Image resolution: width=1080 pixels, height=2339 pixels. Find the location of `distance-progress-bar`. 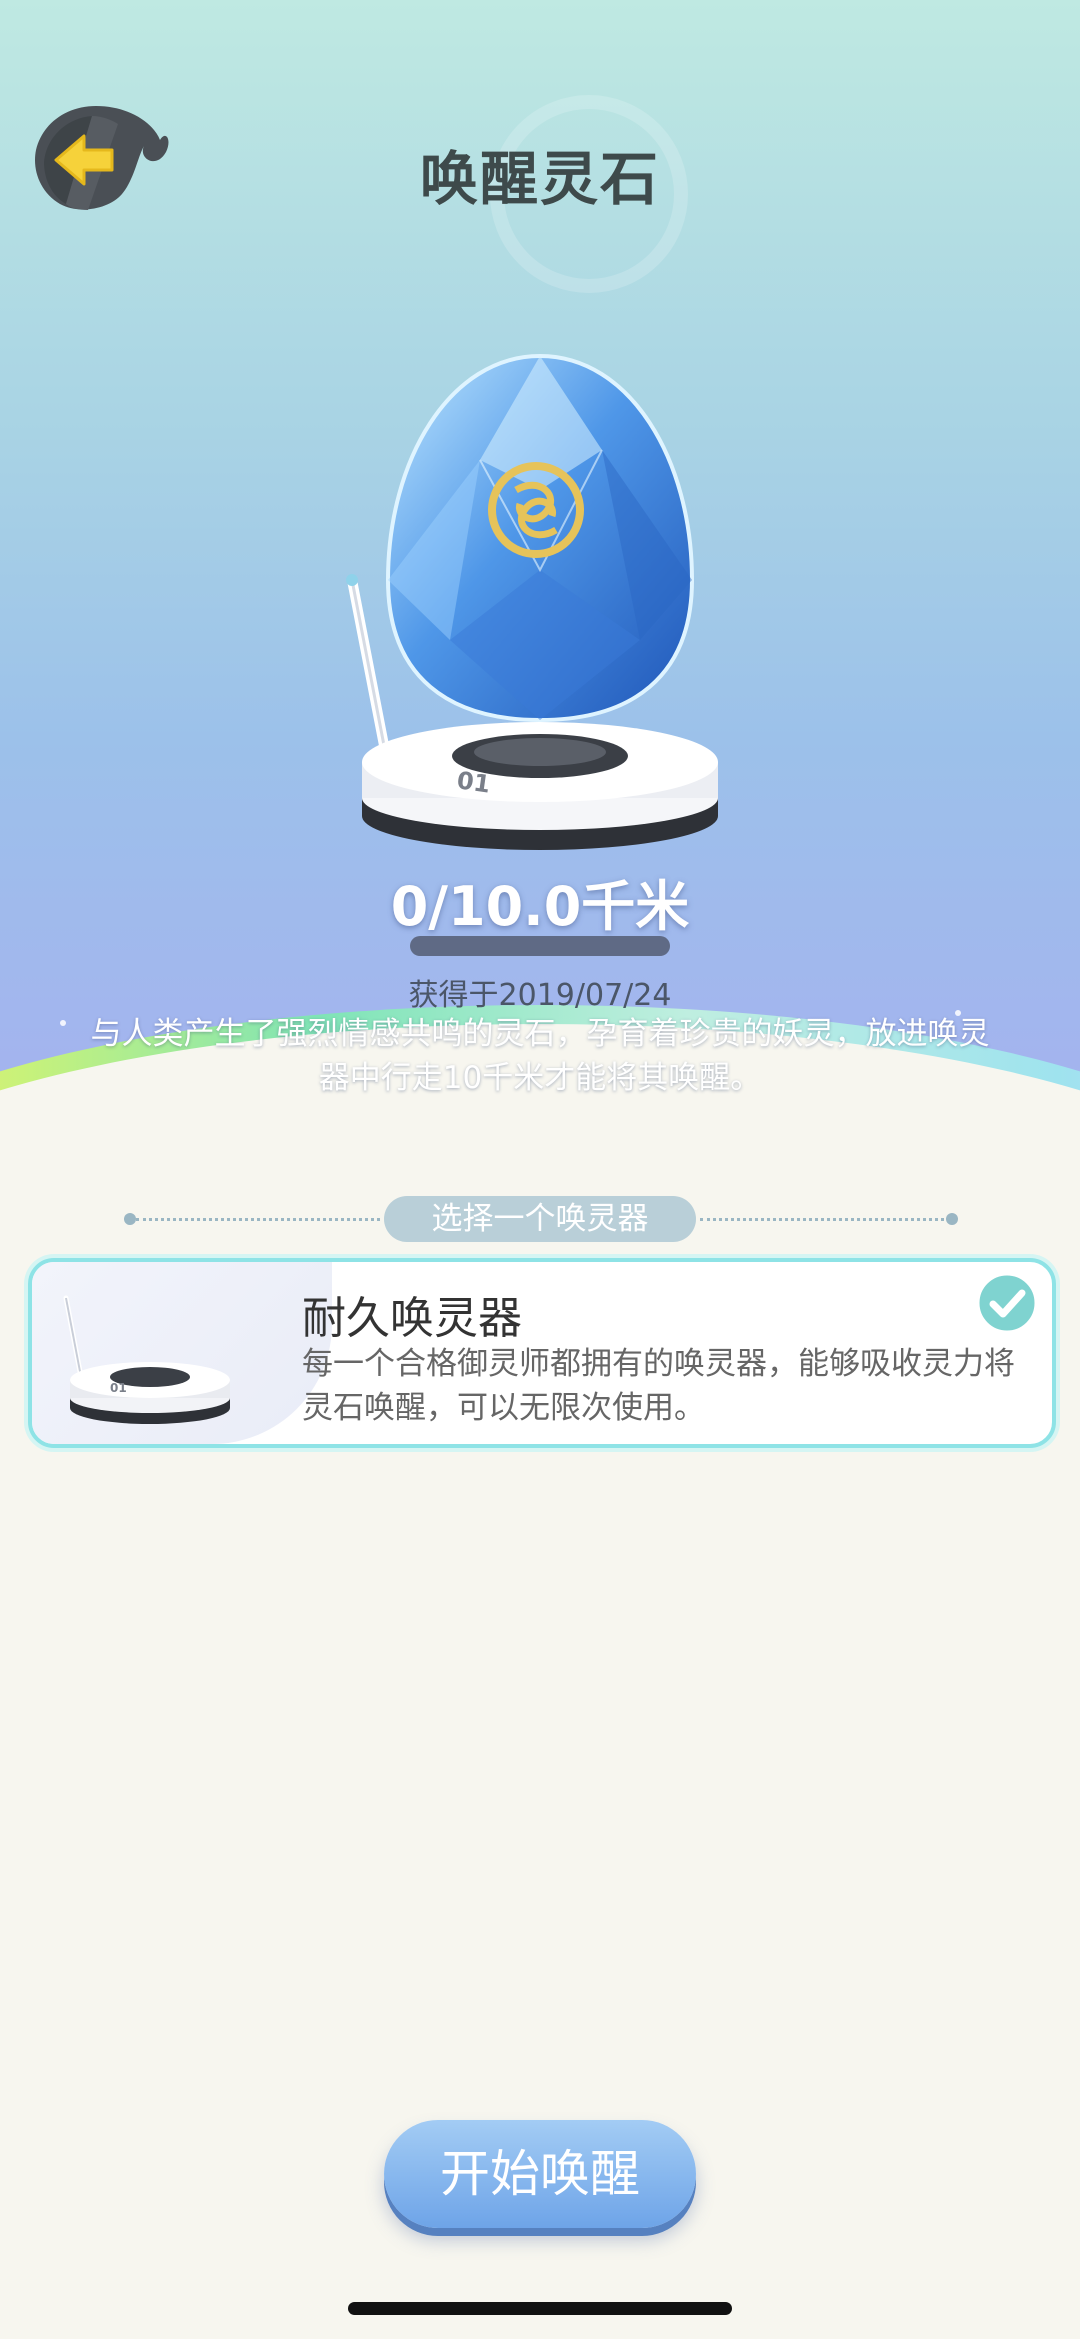

distance-progress-bar is located at coordinates (540, 946).